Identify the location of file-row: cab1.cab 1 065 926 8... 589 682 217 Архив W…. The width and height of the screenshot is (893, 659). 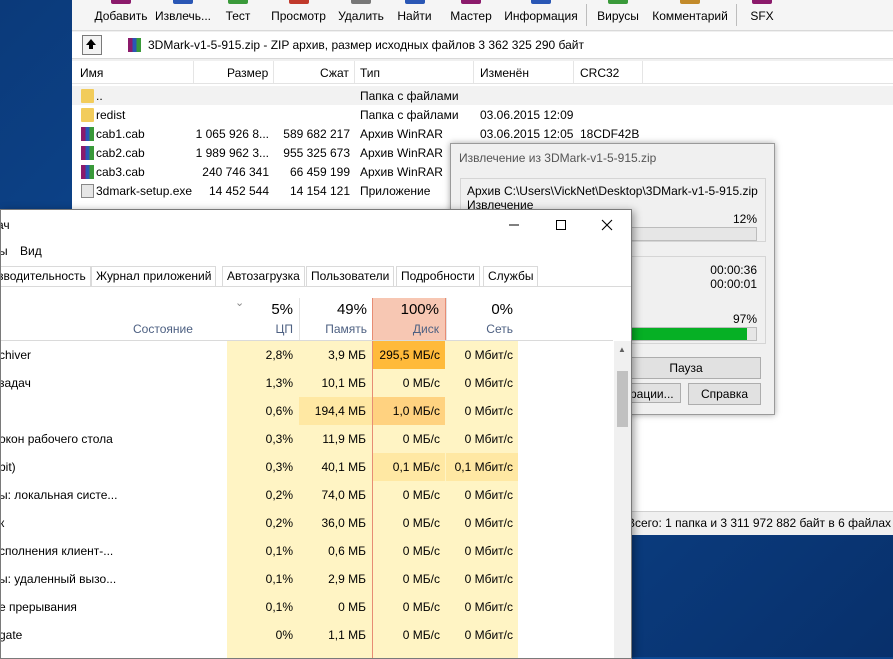
(482, 133).